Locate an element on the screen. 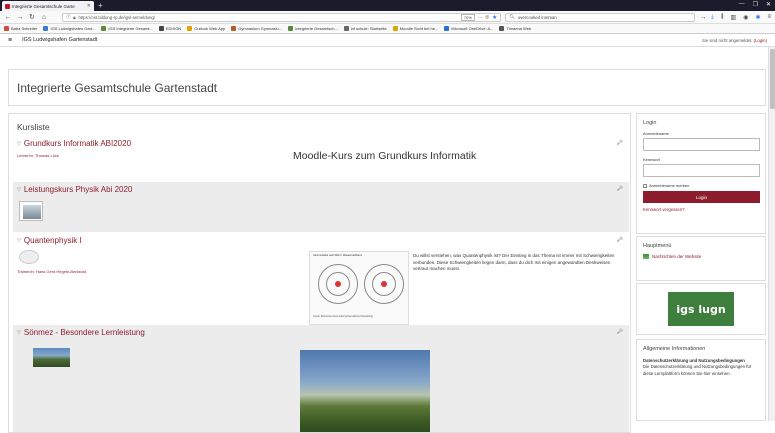  course-title-text: Quantenphysik I is located at coordinates (53, 240).